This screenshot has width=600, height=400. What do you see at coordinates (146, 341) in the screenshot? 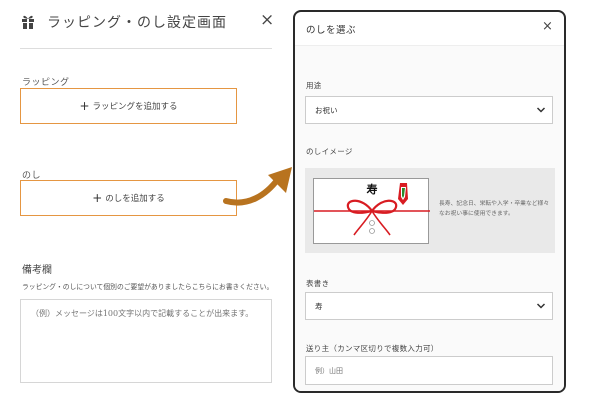
I see `notes-textarea` at bounding box center [146, 341].